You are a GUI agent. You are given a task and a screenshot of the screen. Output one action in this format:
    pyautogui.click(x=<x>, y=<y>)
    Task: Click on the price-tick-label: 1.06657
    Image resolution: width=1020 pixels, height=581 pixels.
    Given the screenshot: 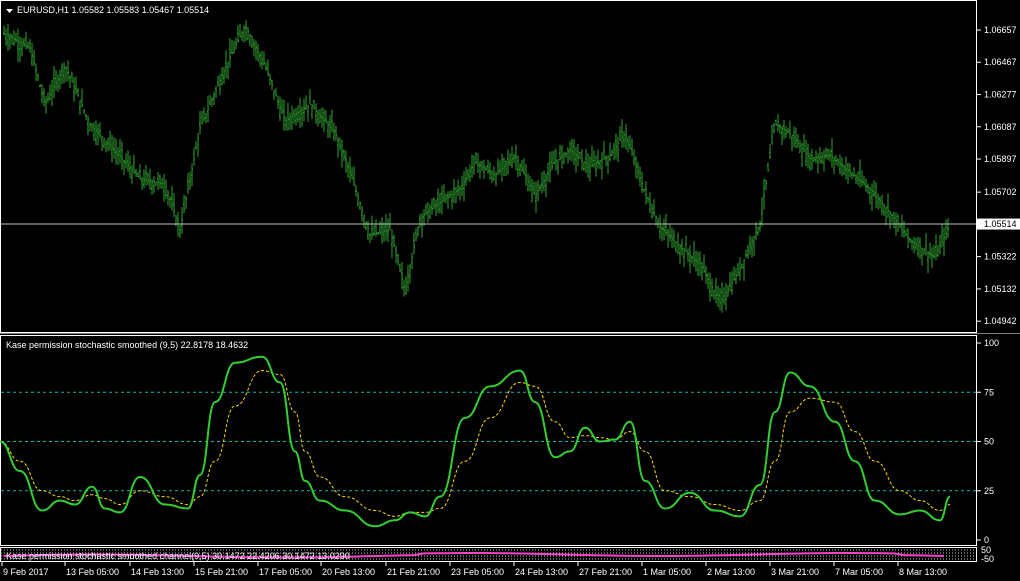 What is the action you would take?
    pyautogui.click(x=1000, y=30)
    